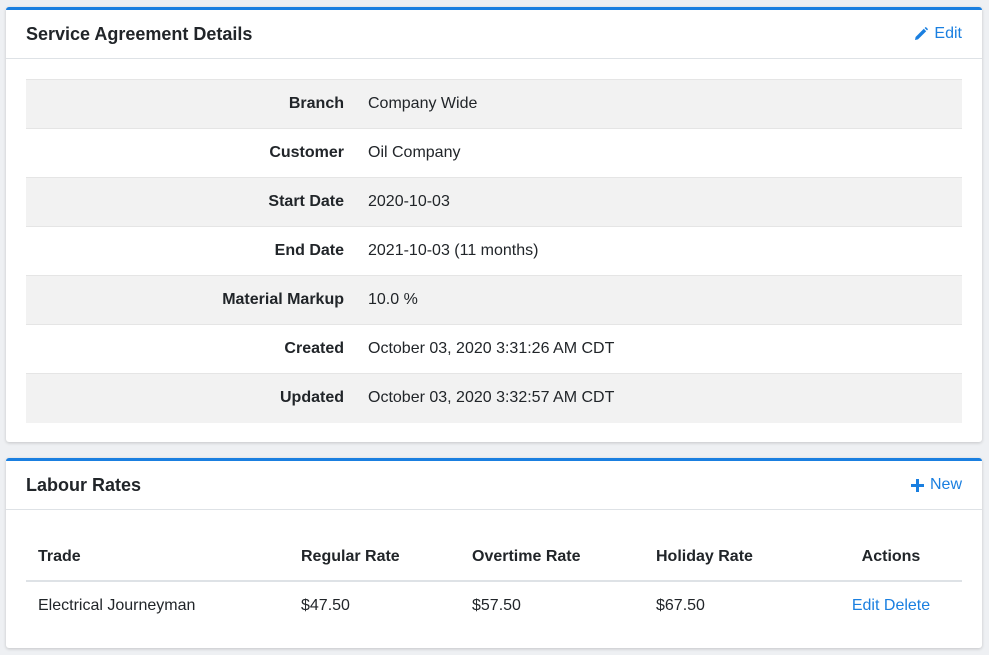 The width and height of the screenshot is (989, 655). I want to click on overtime-rate-cell: $57.50, so click(496, 605).